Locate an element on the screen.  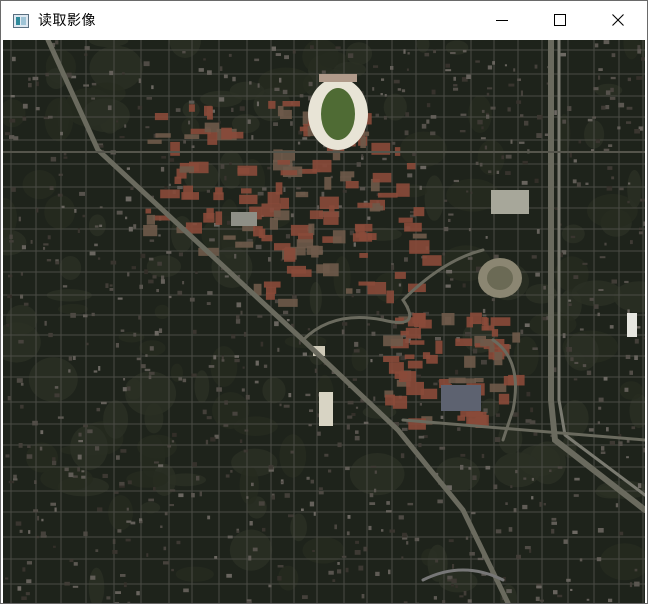
minimize-icon is located at coordinates (502, 20).